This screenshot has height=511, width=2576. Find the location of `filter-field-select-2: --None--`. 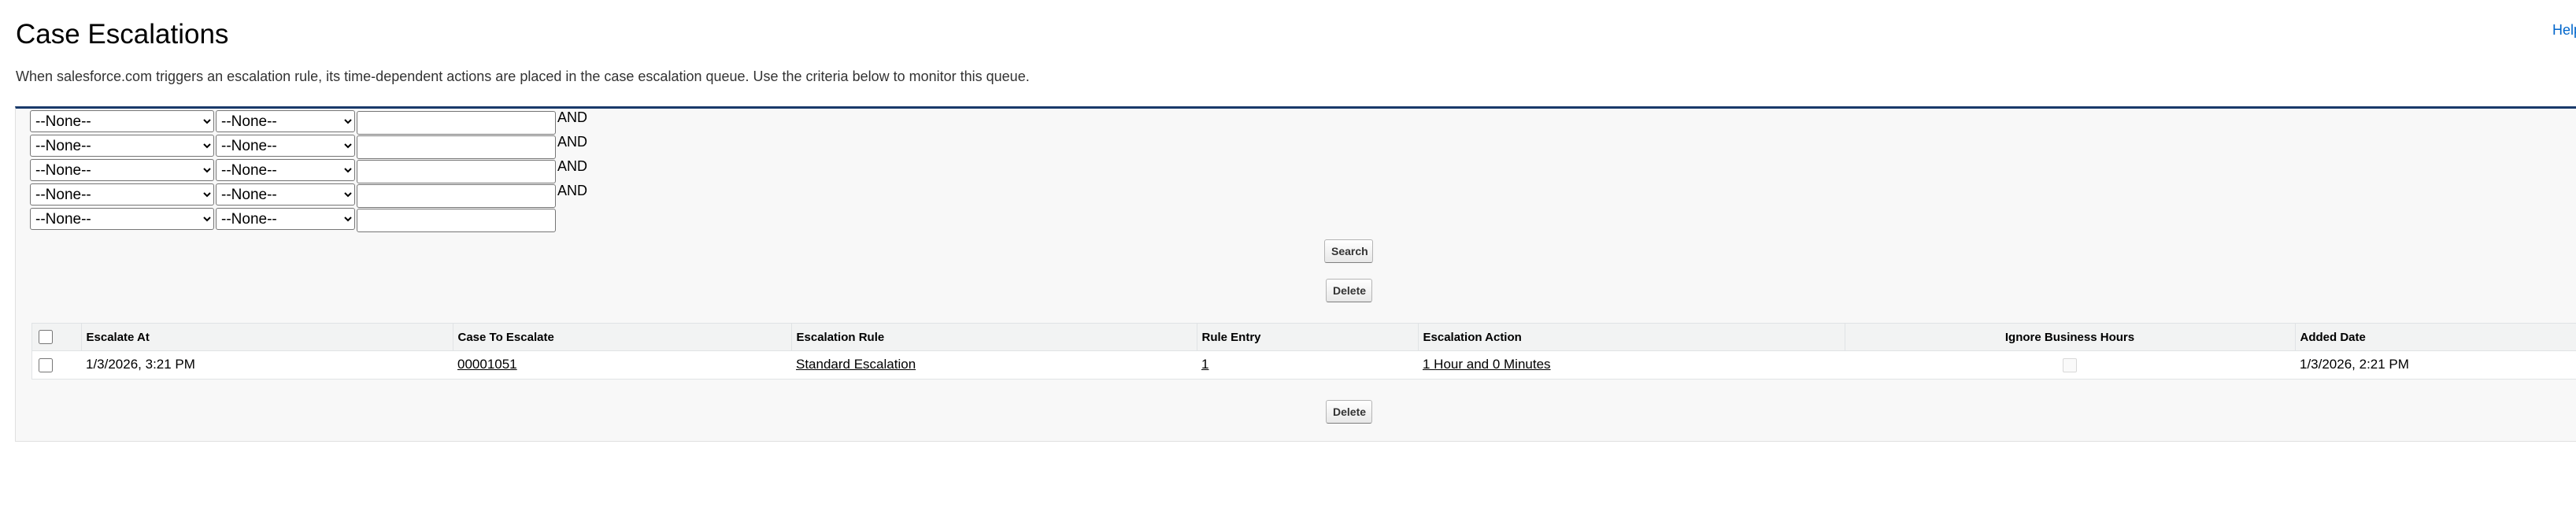

filter-field-select-2: --None-- is located at coordinates (122, 146).